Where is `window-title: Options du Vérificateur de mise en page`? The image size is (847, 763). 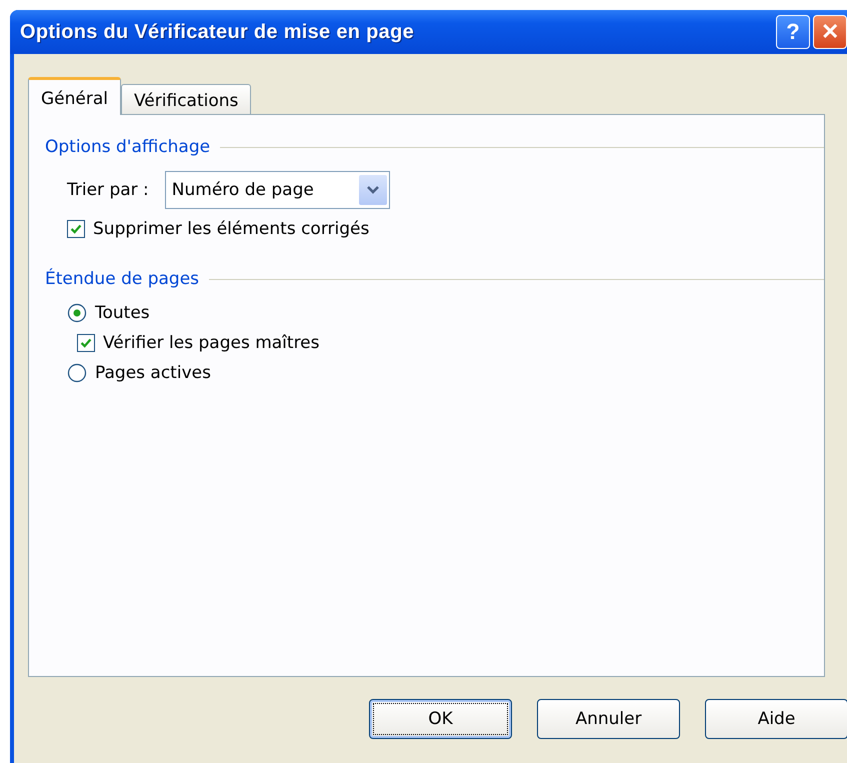 window-title: Options du Vérificateur de mise en page is located at coordinates (218, 32).